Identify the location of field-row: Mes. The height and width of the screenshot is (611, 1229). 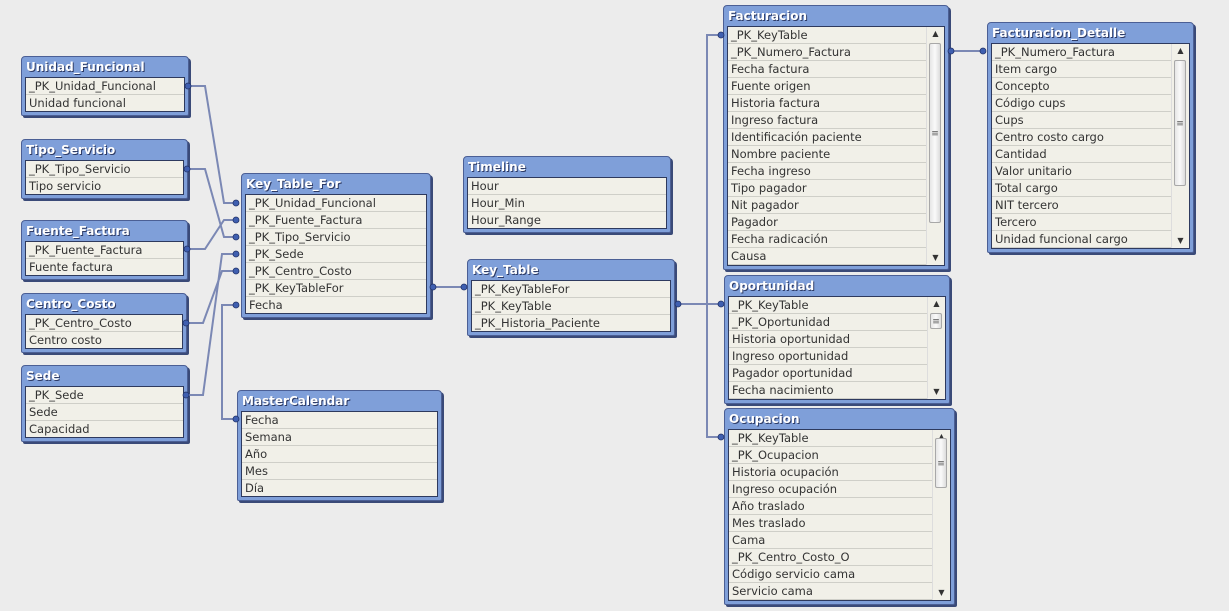
(339, 471).